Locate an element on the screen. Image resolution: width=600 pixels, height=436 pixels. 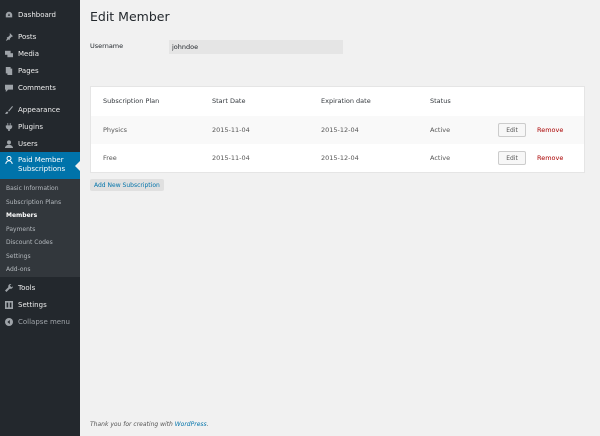
add-new-subscription-button: Add New Subscription is located at coordinates (127, 185).